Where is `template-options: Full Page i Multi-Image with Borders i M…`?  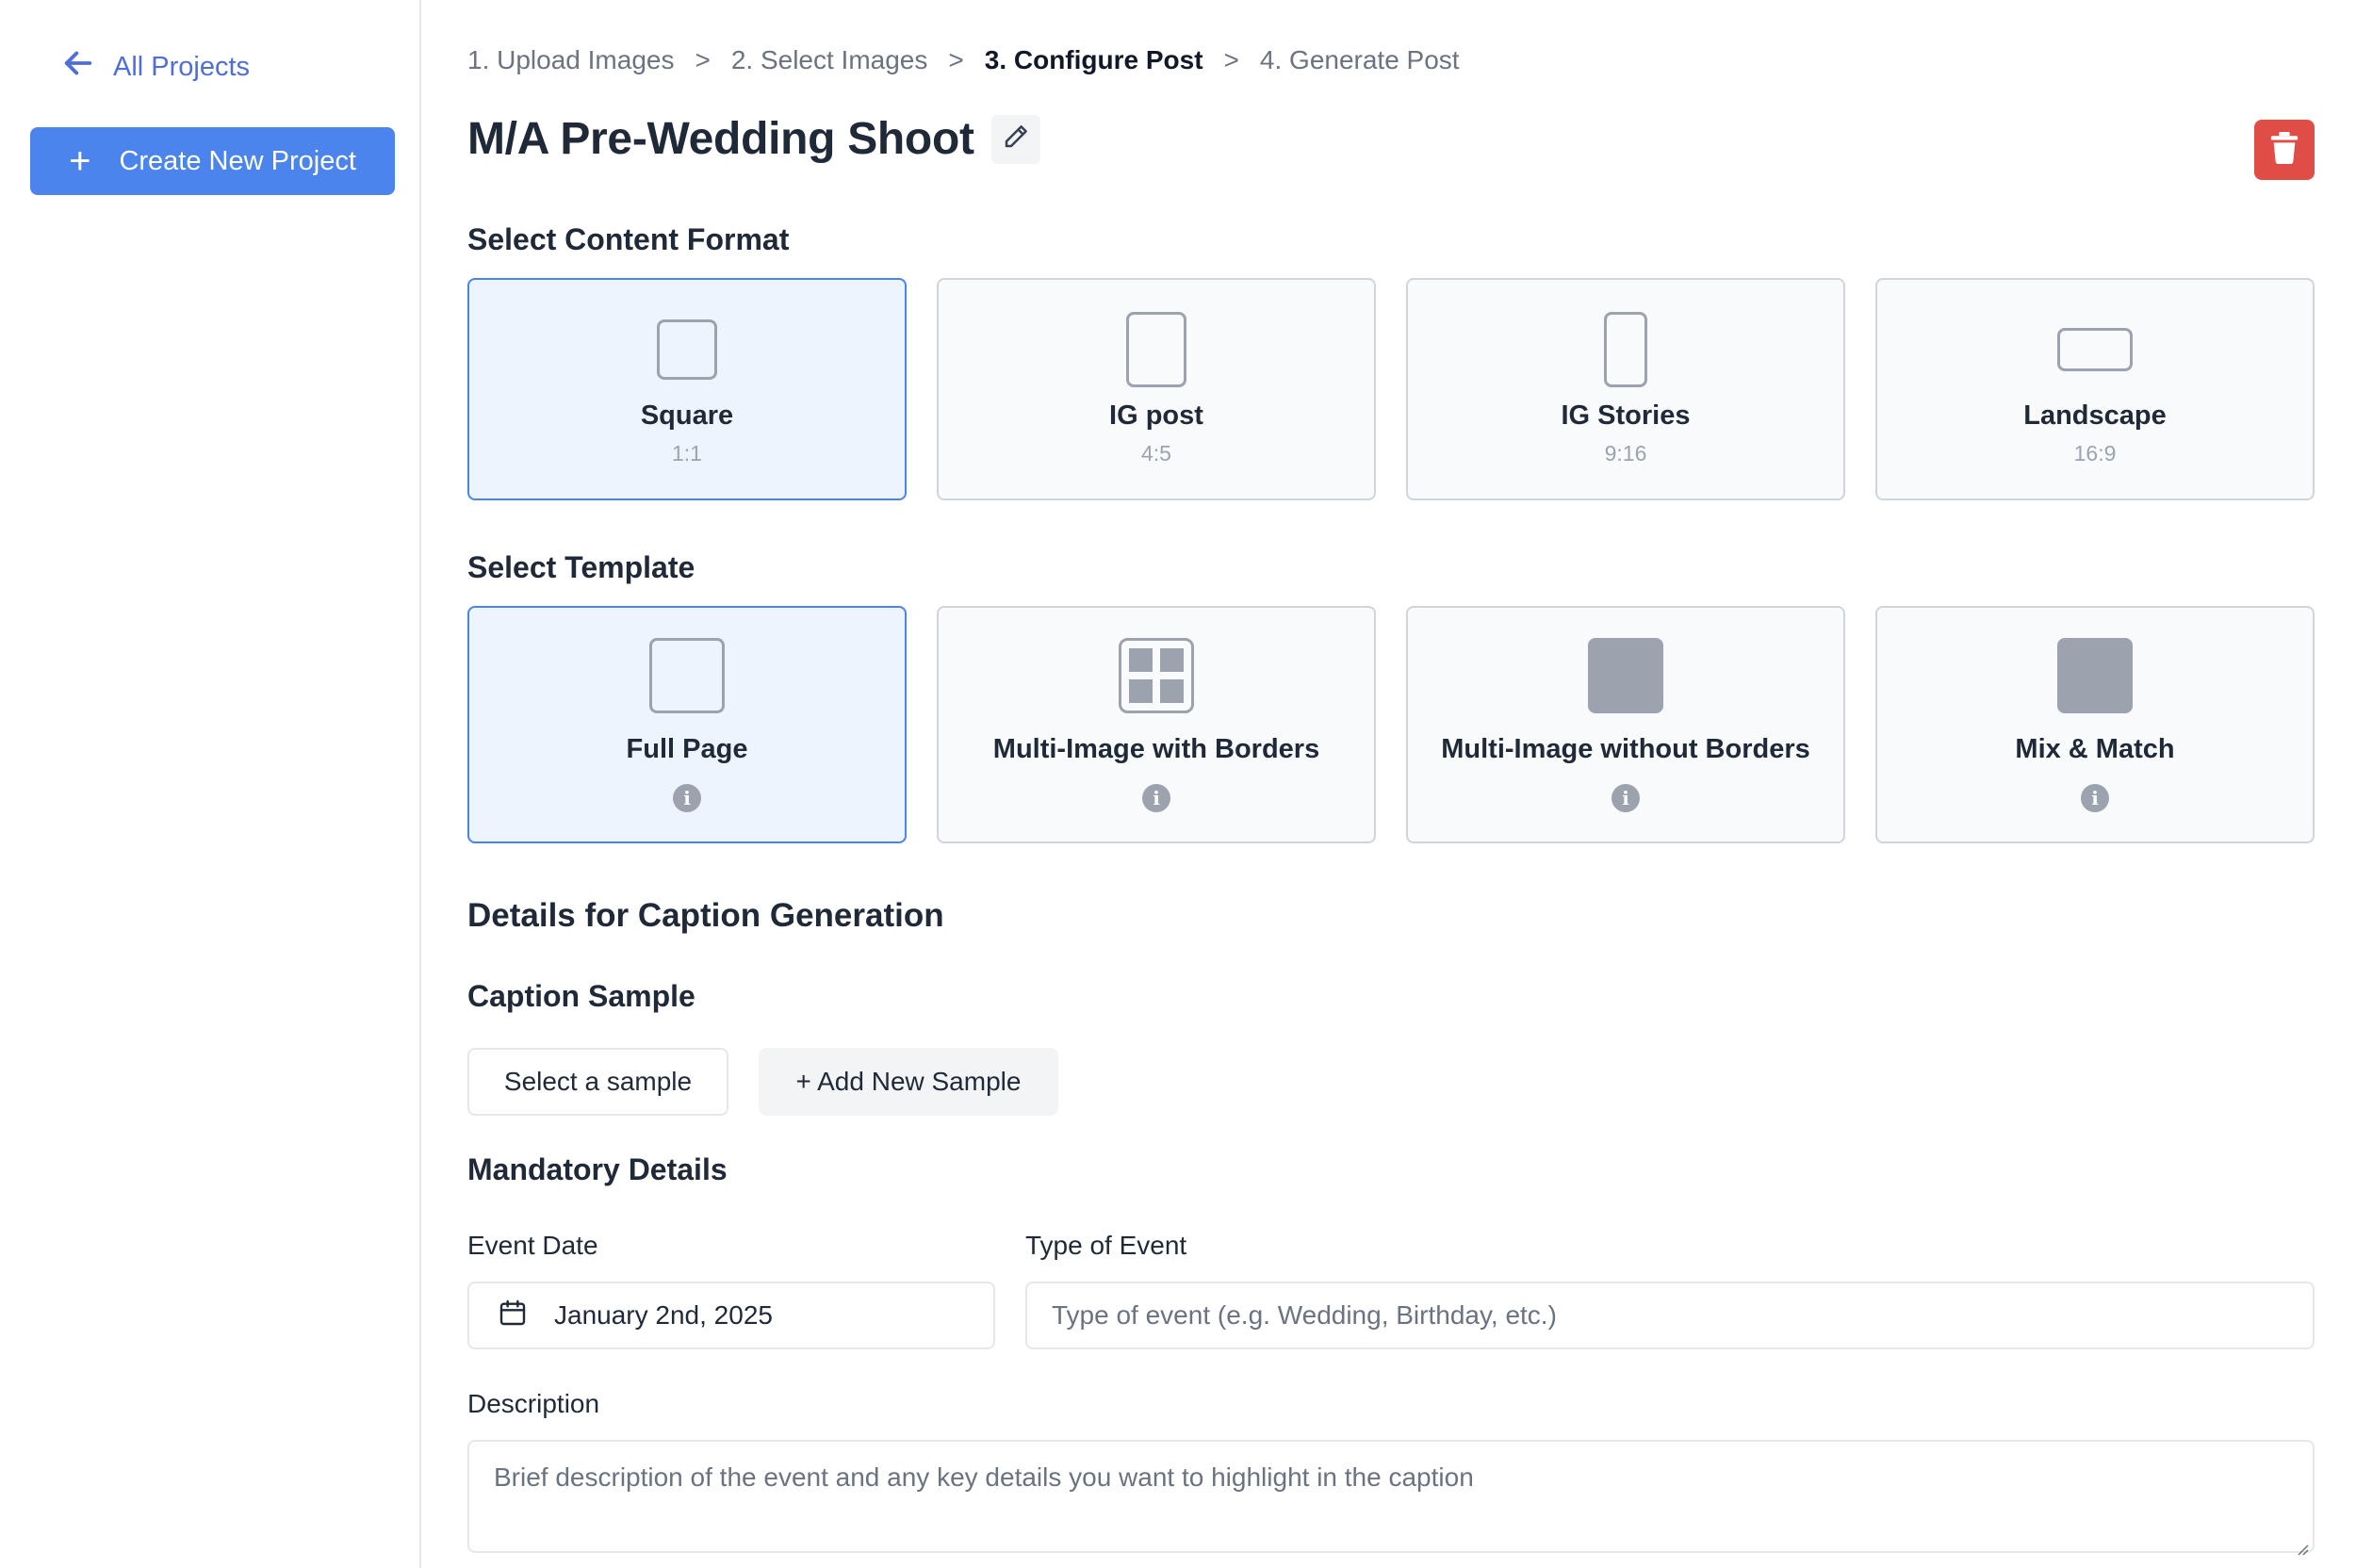
template-options: Full Page i Multi-Image with Borders i M… is located at coordinates (1391, 724).